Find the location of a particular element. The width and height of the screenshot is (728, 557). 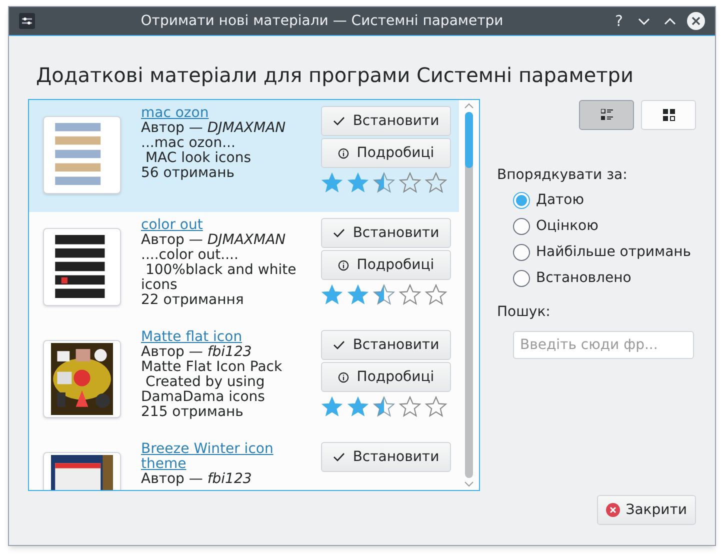

grid-view-button is located at coordinates (668, 115).